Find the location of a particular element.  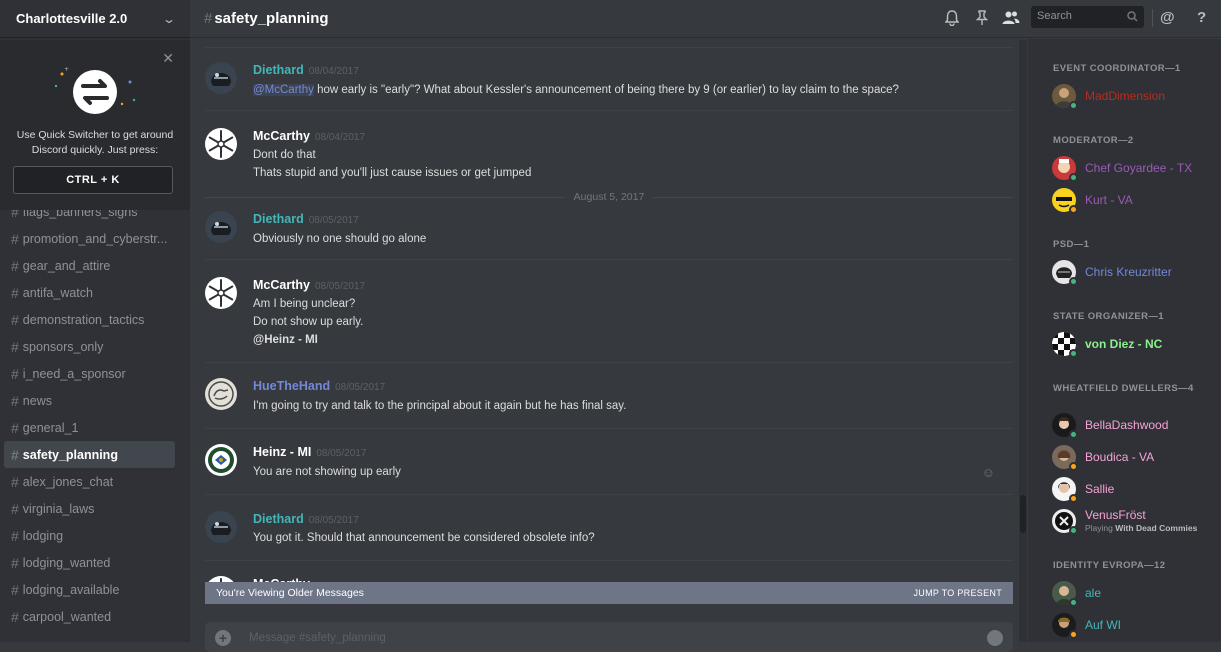

member-item: Chris Kreuzritter is located at coordinates (1136, 274).